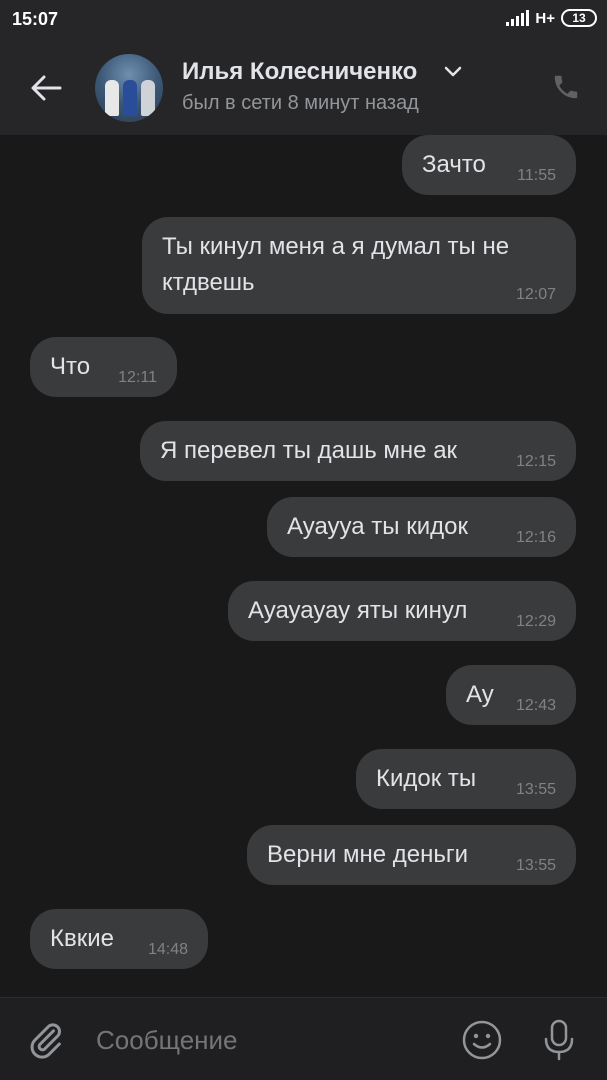  I want to click on message-composer, so click(303, 1038).